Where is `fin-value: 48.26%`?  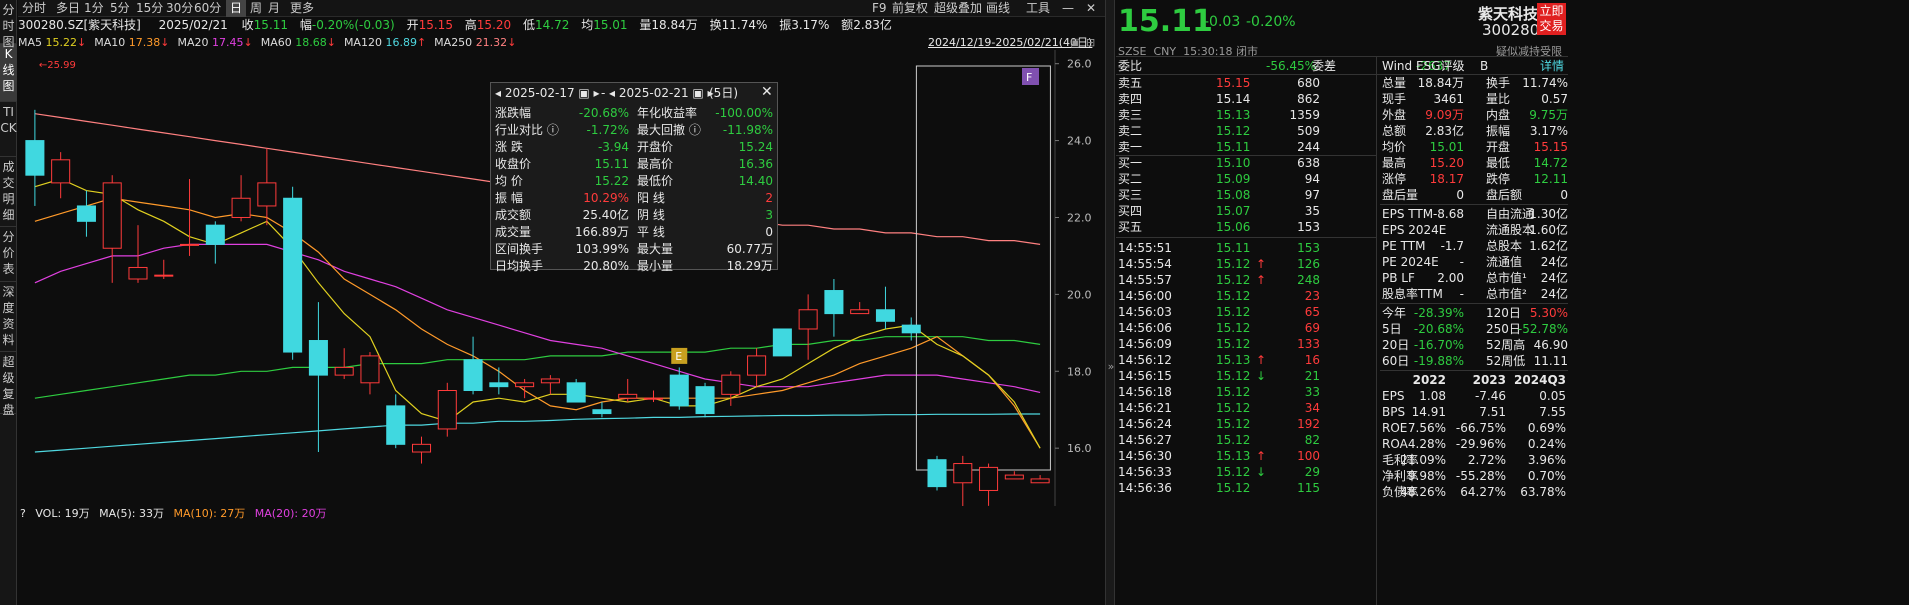 fin-value: 48.26% is located at coordinates (1423, 492).